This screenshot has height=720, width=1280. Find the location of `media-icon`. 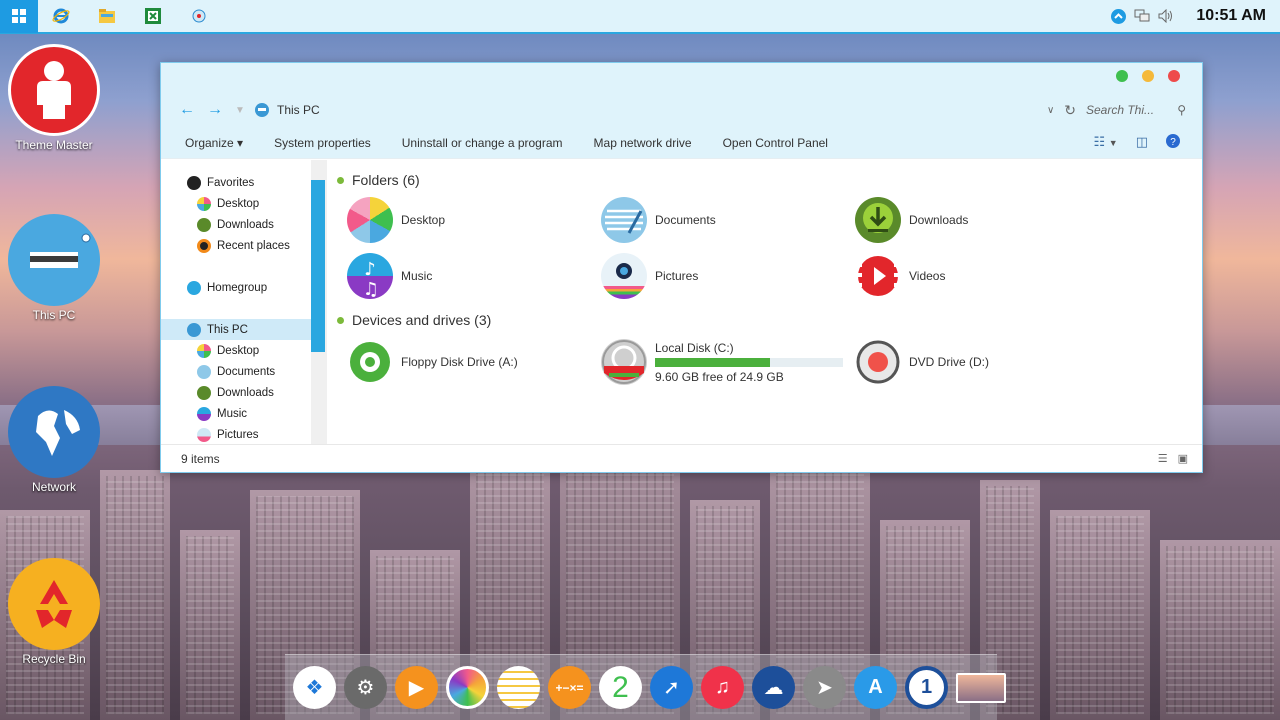

media-icon is located at coordinates (199, 16).